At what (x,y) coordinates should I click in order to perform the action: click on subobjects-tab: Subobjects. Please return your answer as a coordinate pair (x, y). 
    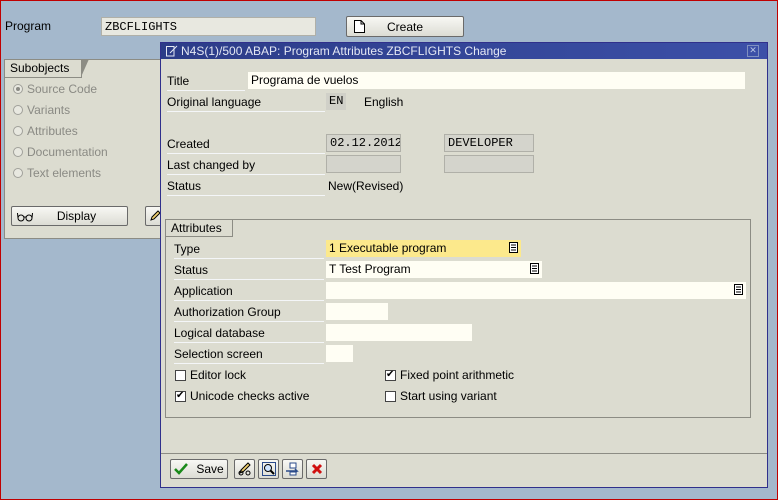
    Looking at the image, I should click on (47, 68).